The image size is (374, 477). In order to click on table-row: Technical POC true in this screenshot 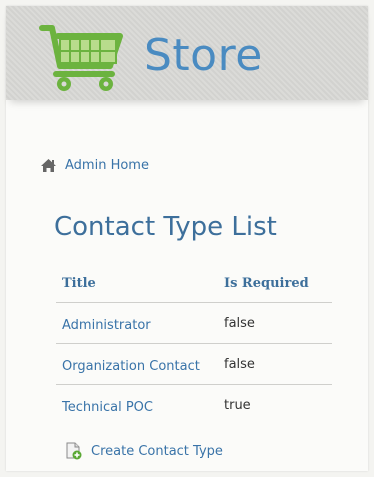, I will do `click(194, 405)`.